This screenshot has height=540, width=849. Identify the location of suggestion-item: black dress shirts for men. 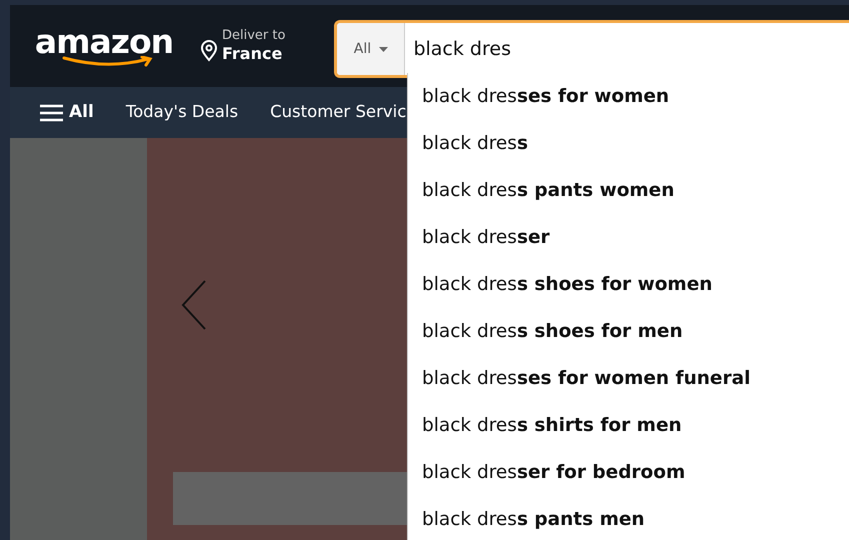
(628, 425).